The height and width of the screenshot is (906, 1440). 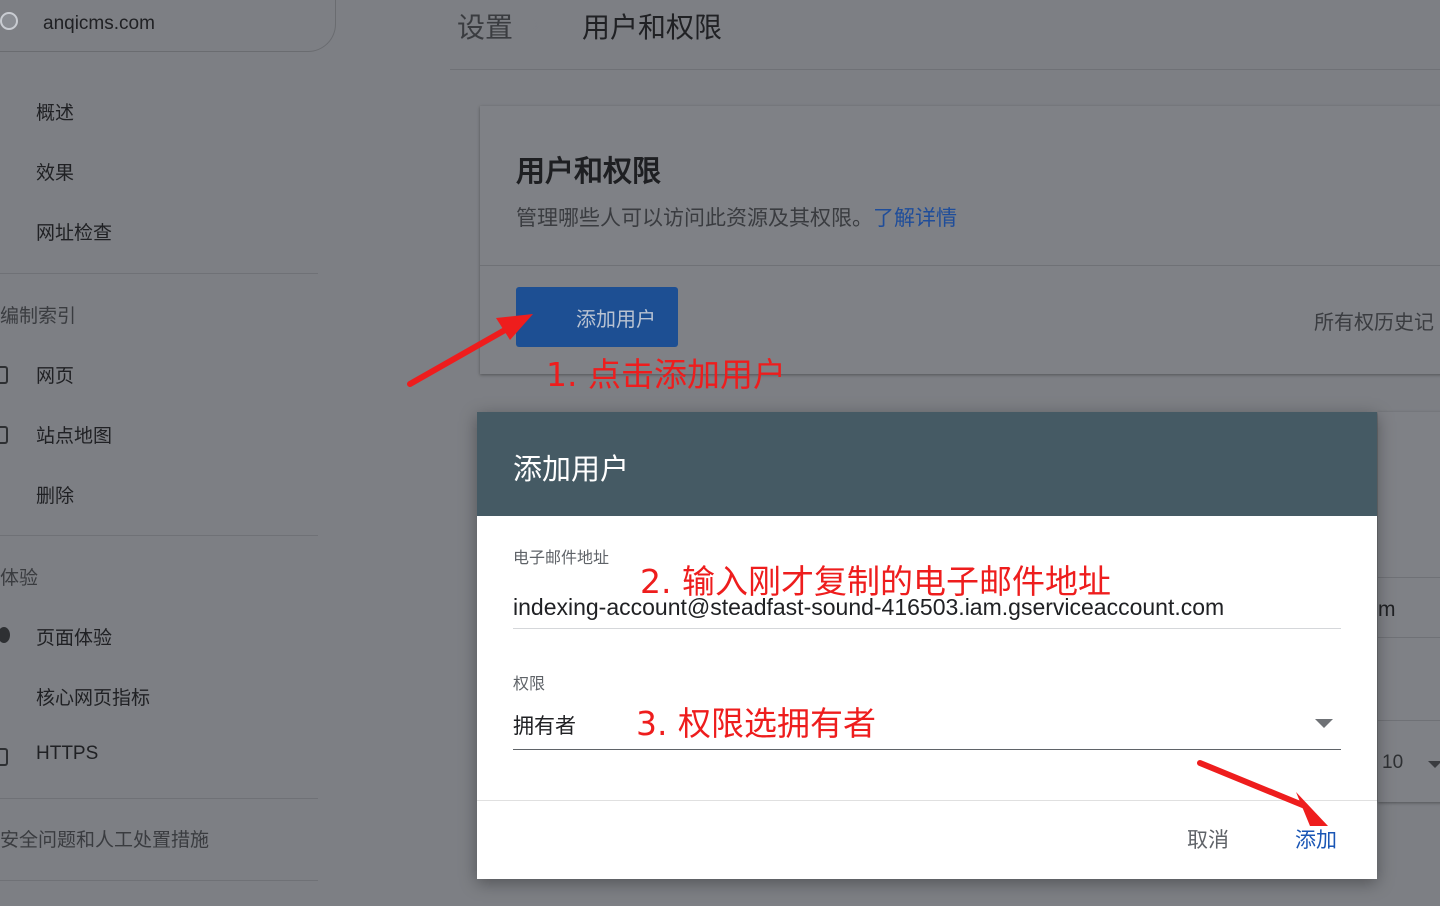 What do you see at coordinates (470, 350) in the screenshot?
I see `arrow-to-add-user-button` at bounding box center [470, 350].